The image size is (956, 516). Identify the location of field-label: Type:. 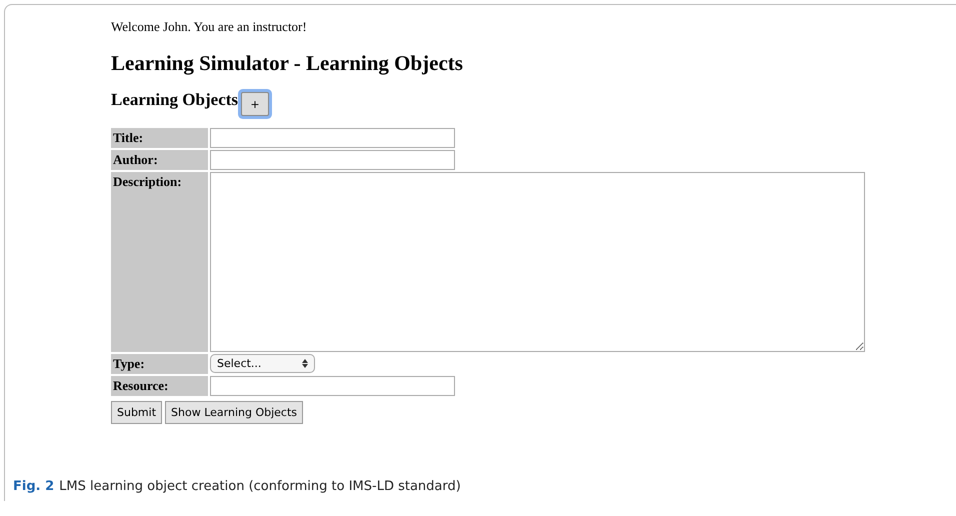
(159, 364).